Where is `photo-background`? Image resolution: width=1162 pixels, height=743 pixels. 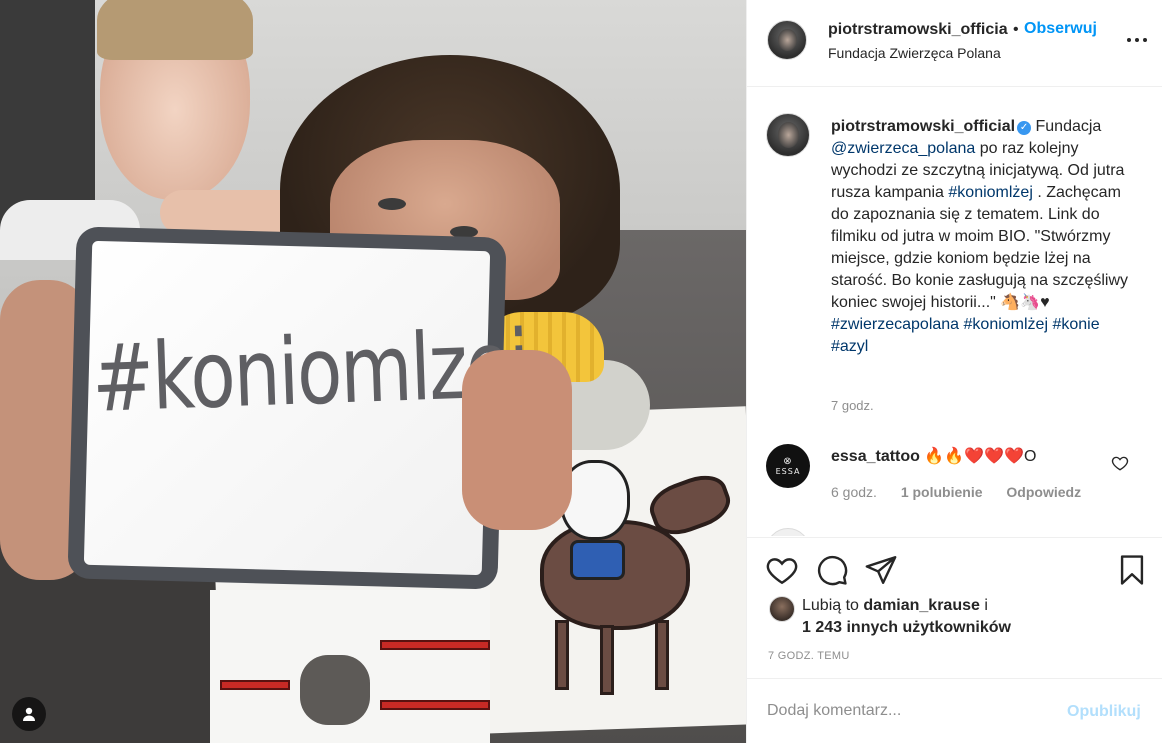
photo-background is located at coordinates (47, 115).